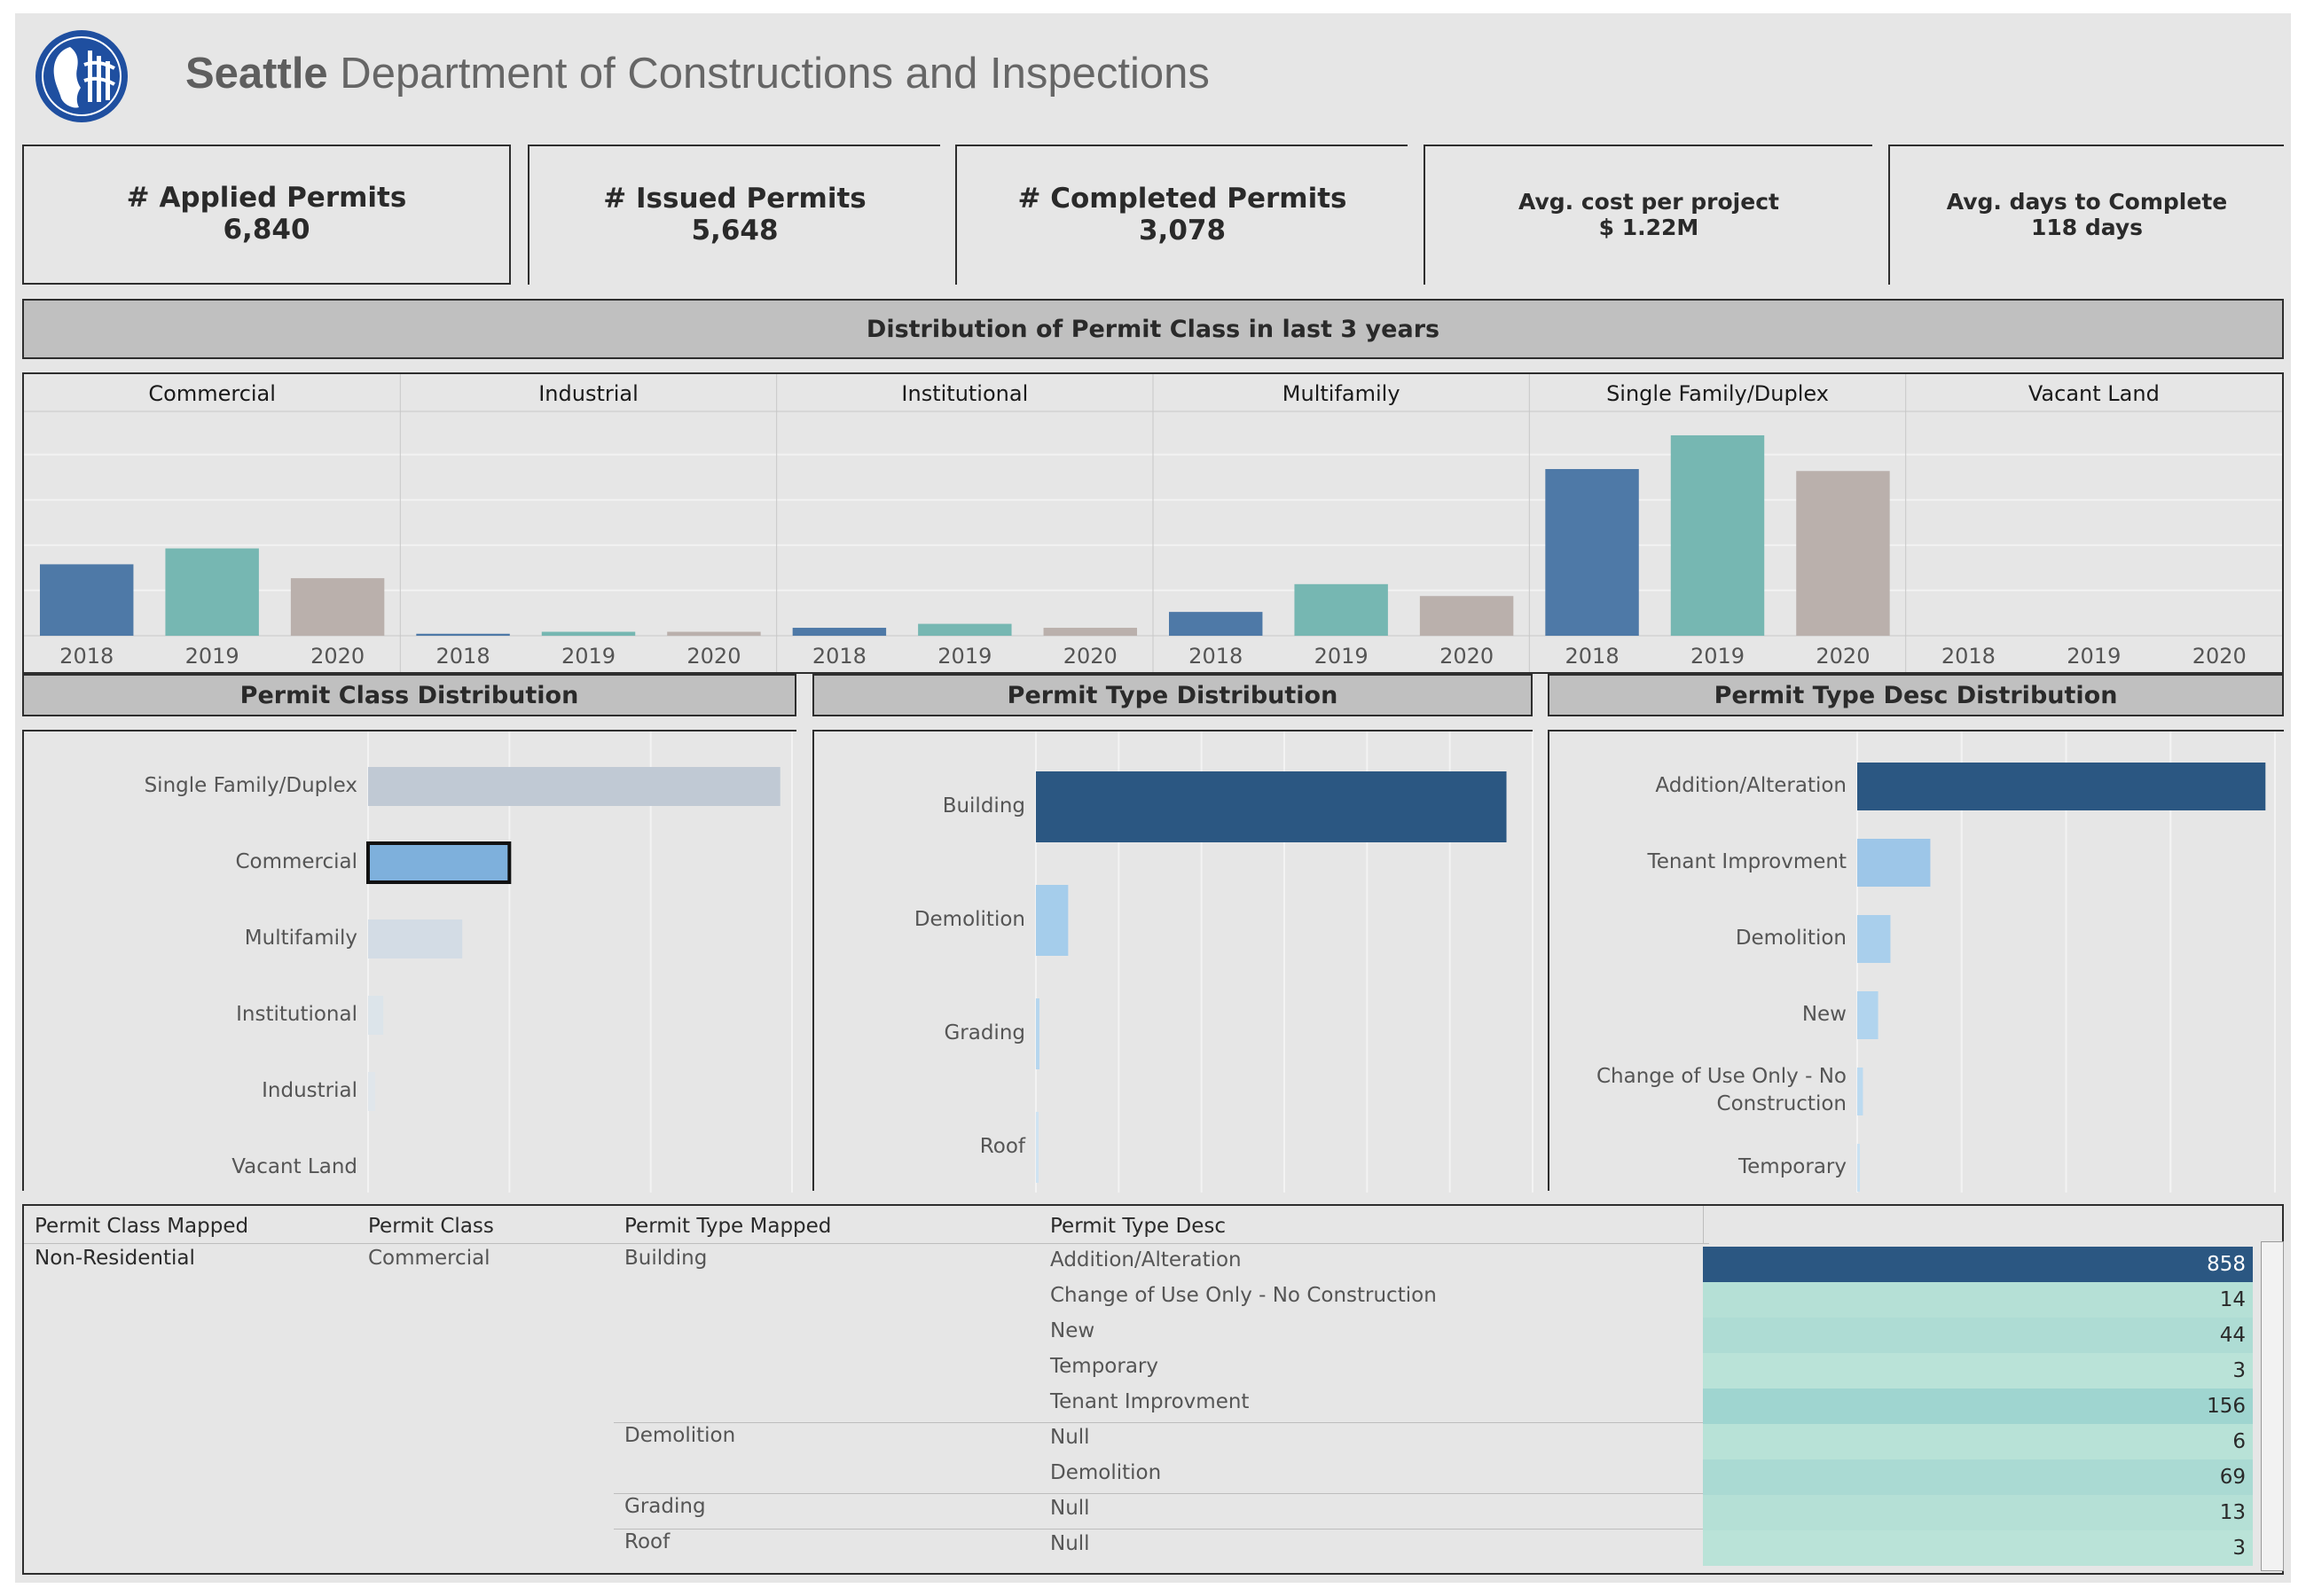  Describe the element at coordinates (714, 634) in the screenshot. I see `bar-industrial-2020` at that location.